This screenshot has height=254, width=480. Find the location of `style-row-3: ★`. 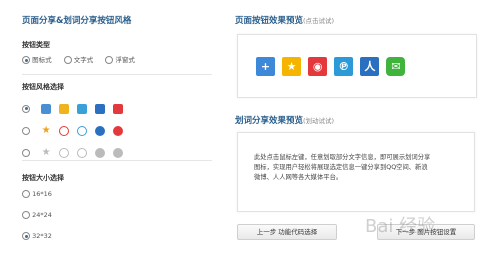

style-row-3: ★ is located at coordinates (74, 151).